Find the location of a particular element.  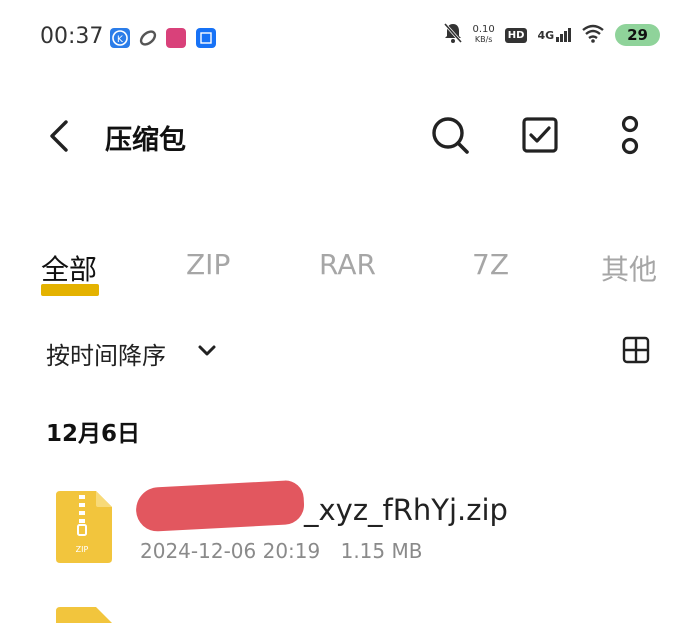

tab-all: 全部 is located at coordinates (69, 268).